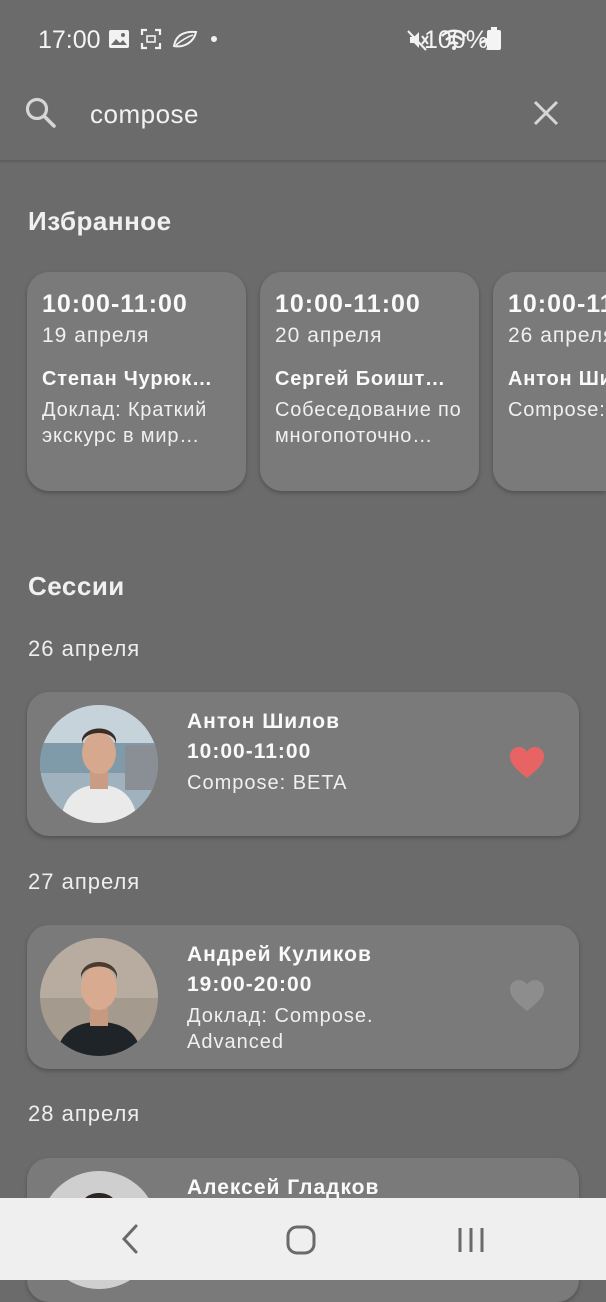 The image size is (606, 1302). I want to click on favorites-title: Избранное, so click(100, 221).